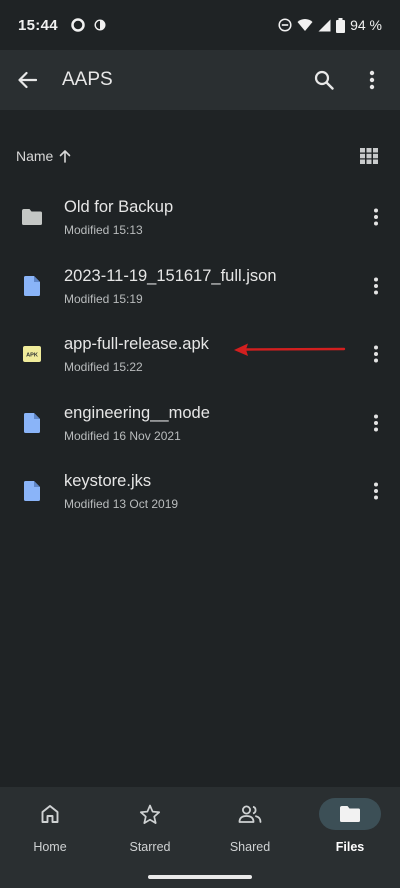 This screenshot has width=400, height=888. Describe the element at coordinates (350, 847) in the screenshot. I see `nav-label: Files` at that location.